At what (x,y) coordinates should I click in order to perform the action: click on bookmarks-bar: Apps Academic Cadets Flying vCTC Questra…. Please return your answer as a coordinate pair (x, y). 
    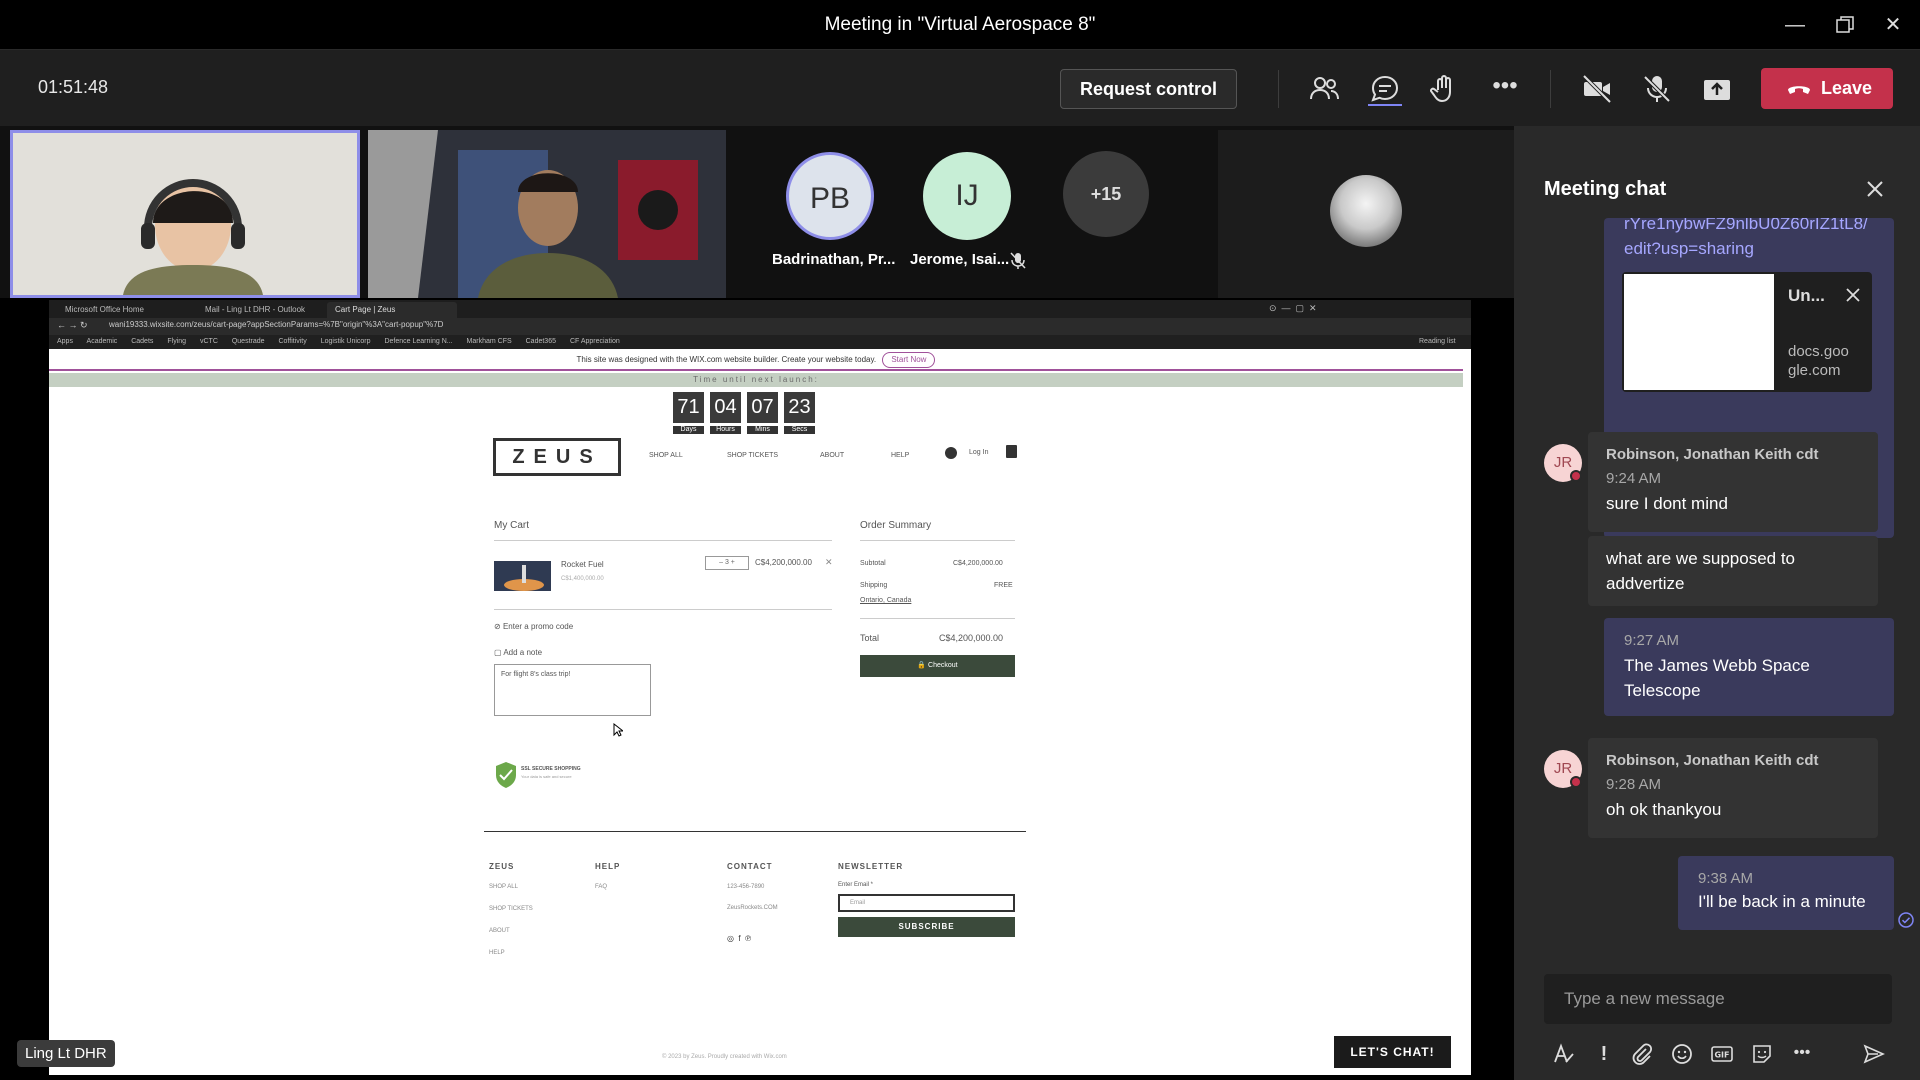
    Looking at the image, I should click on (760, 342).